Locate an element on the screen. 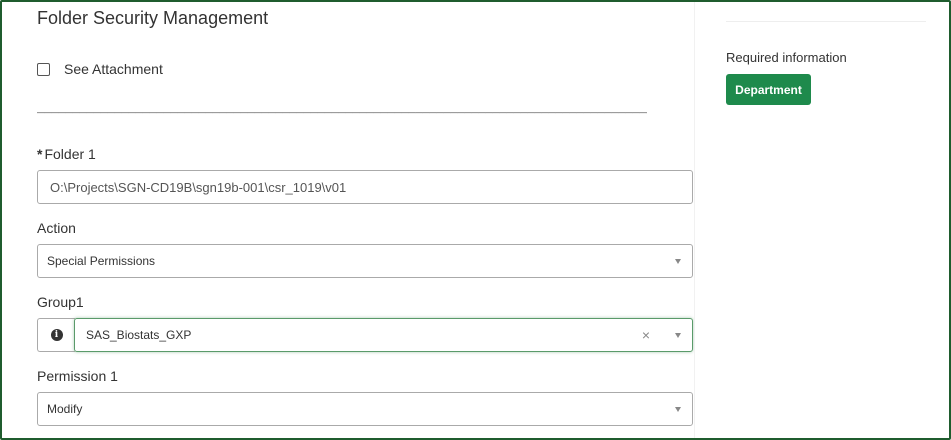 The image size is (951, 440). permission1-selected-value: Modify is located at coordinates (65, 409).